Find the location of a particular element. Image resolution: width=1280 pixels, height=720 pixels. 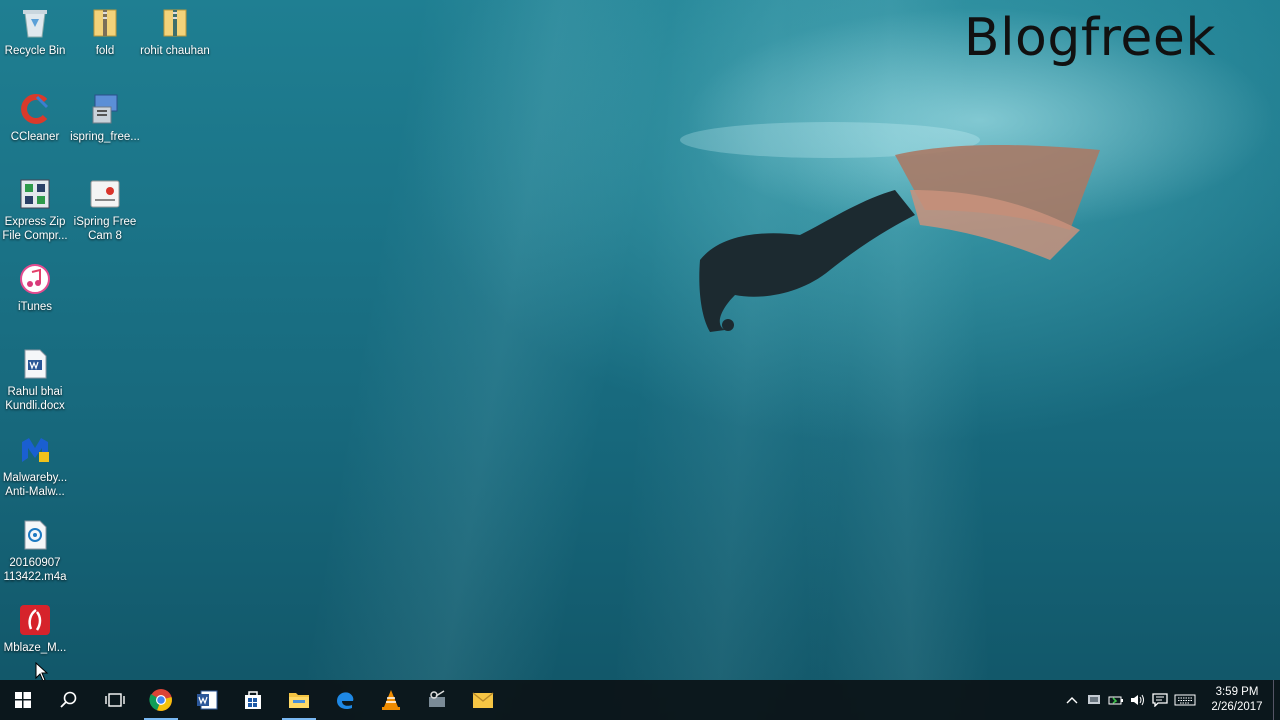

desktop-icon-fold: fold is located at coordinates (105, 32).